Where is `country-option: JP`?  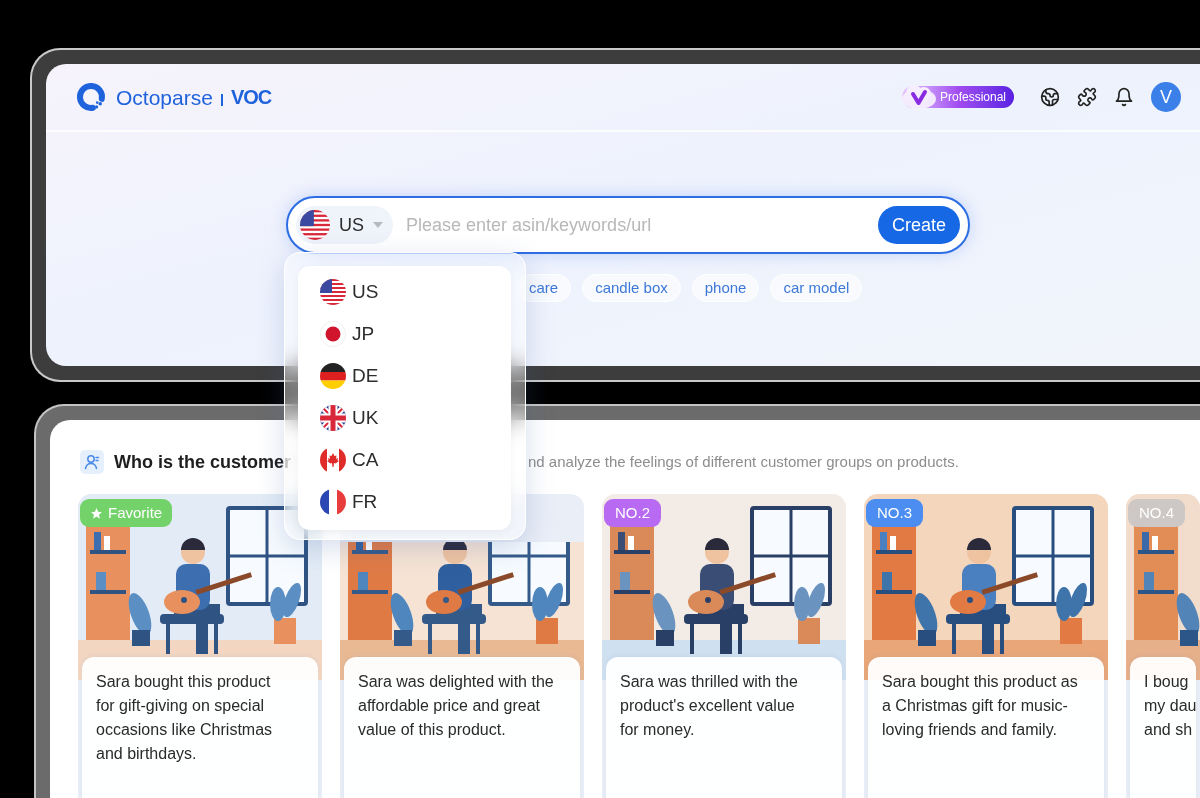
country-option: JP is located at coordinates (347, 334).